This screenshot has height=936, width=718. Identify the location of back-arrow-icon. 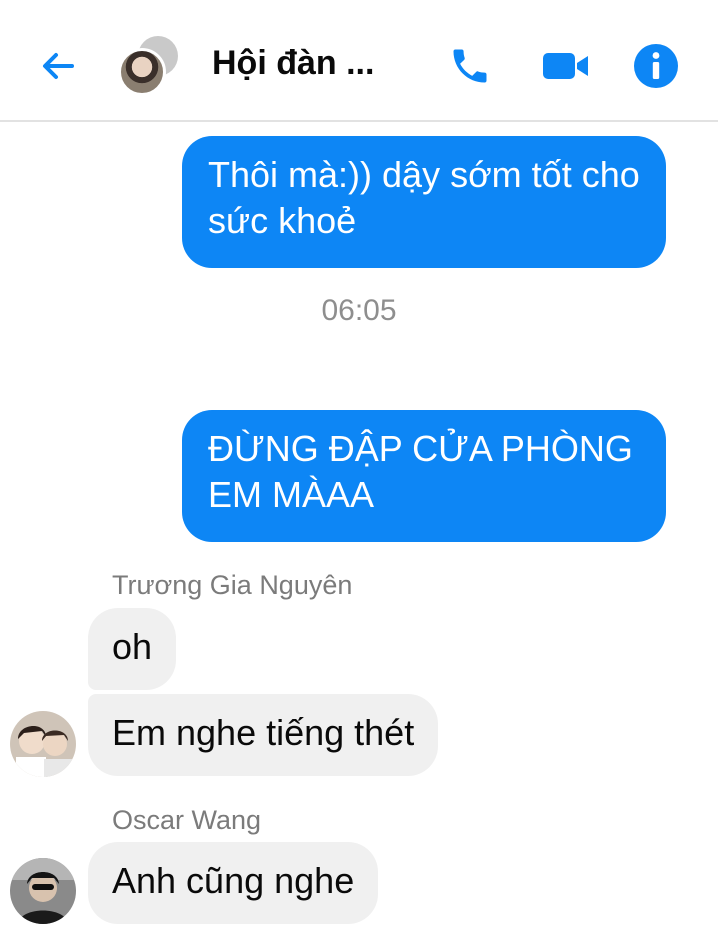
(58, 66).